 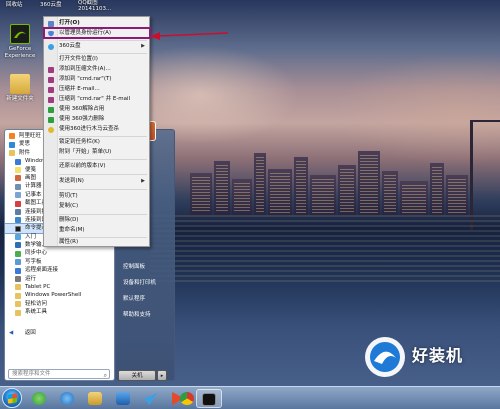 I want to click on cm-pin-to-taskbar: 锁定到任务栏(K), so click(x=96, y=142).